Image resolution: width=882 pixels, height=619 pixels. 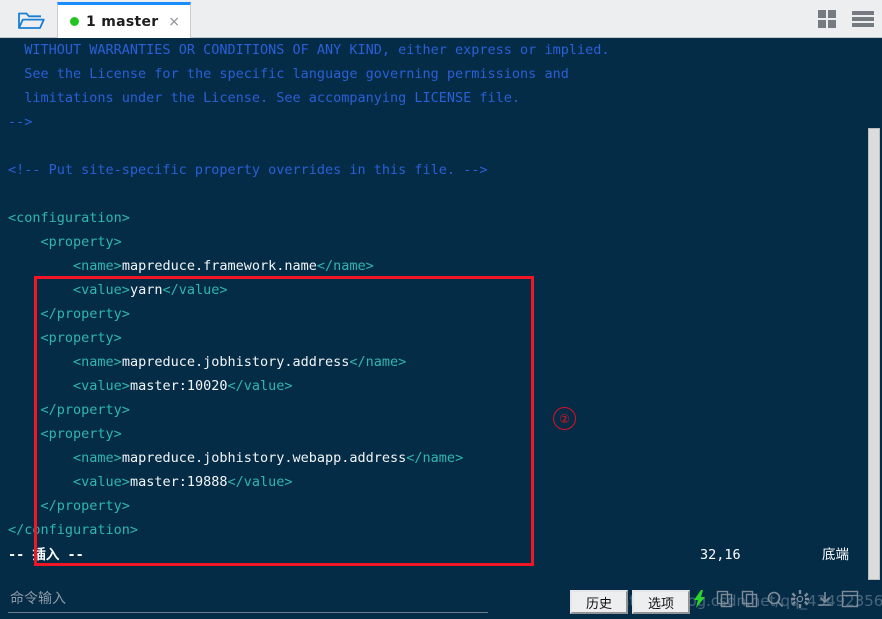 I want to click on history-button: 历史, so click(x=599, y=602).